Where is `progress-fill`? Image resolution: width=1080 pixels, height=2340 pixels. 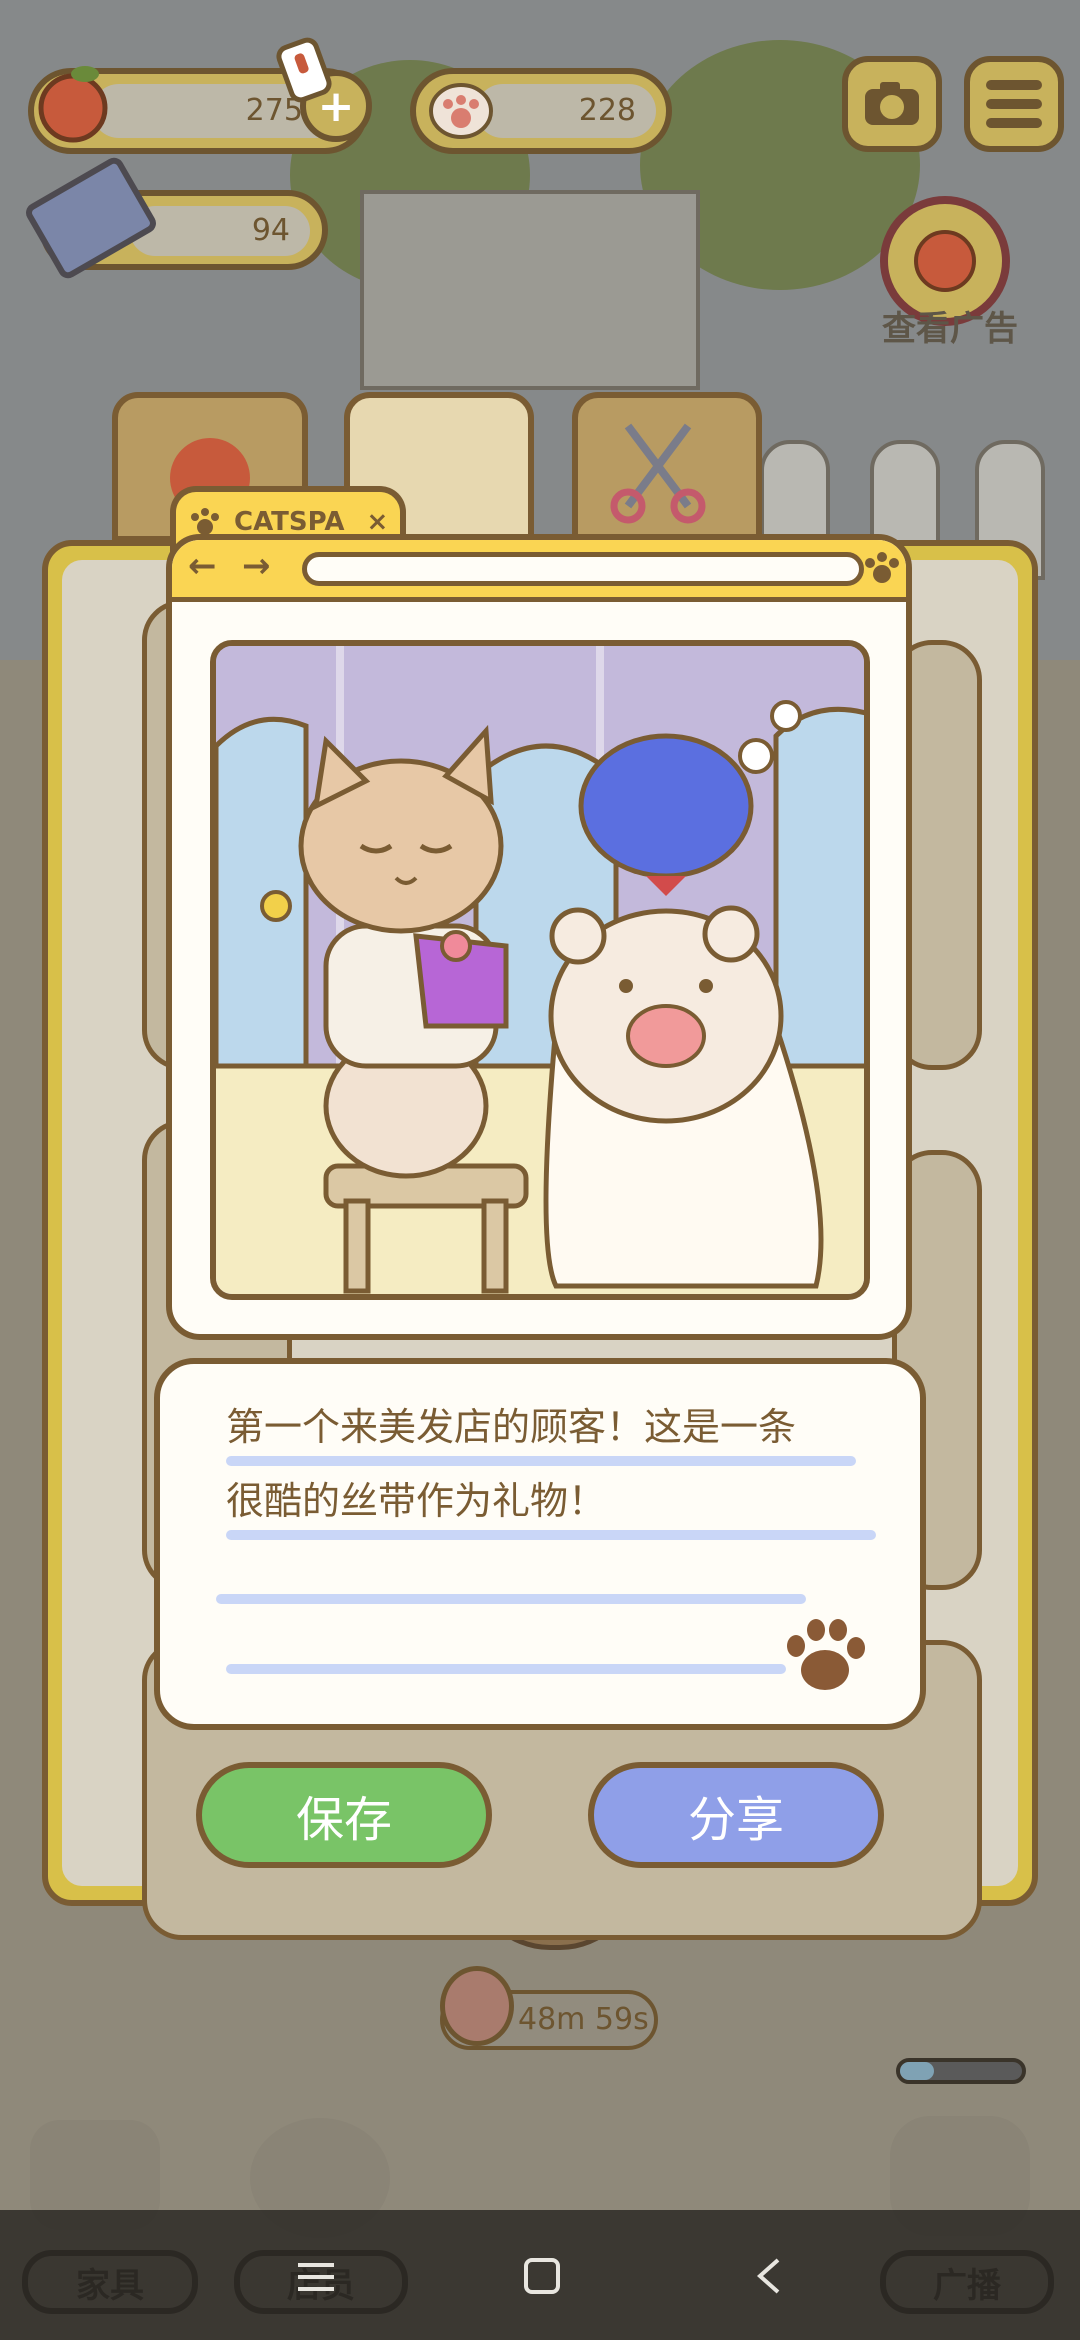 progress-fill is located at coordinates (917, 2071).